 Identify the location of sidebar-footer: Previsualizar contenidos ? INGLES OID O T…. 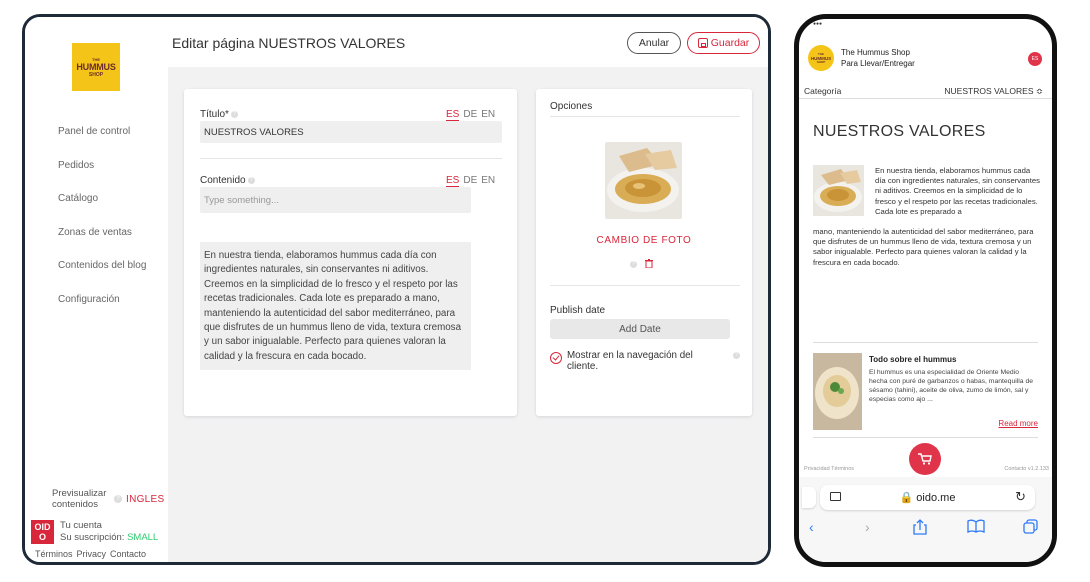
(96, 524).